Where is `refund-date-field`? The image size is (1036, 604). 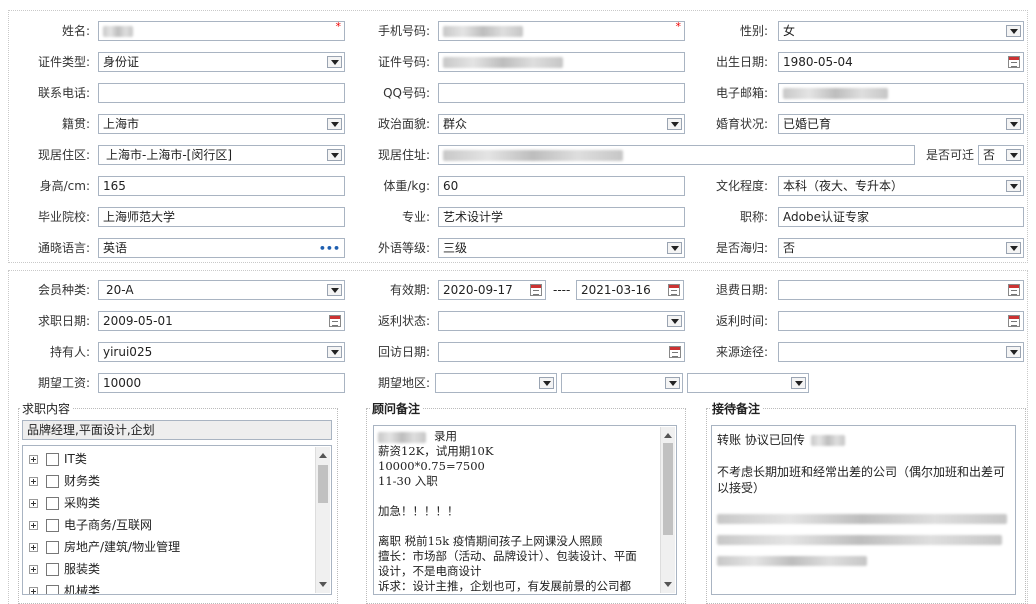
refund-date-field is located at coordinates (901, 290).